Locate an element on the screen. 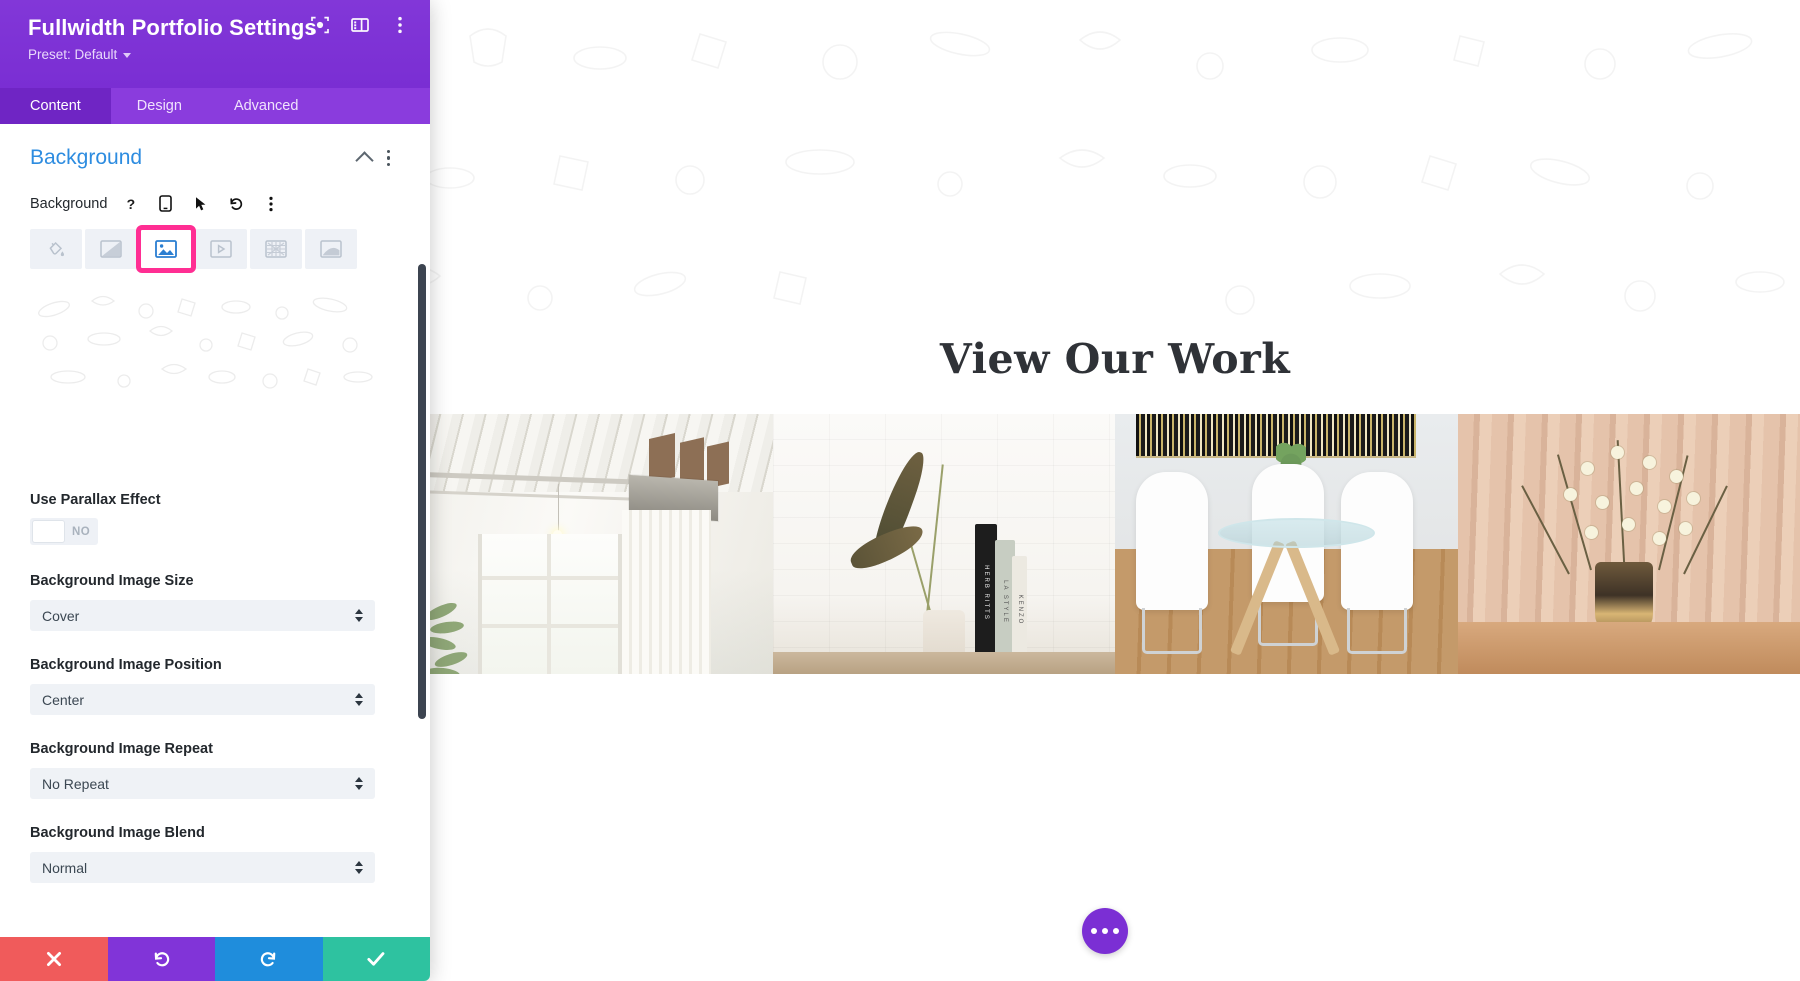 The height and width of the screenshot is (981, 1800). background-image-repeat-field: Background Image Repeat No Repeat is located at coordinates (210, 770).